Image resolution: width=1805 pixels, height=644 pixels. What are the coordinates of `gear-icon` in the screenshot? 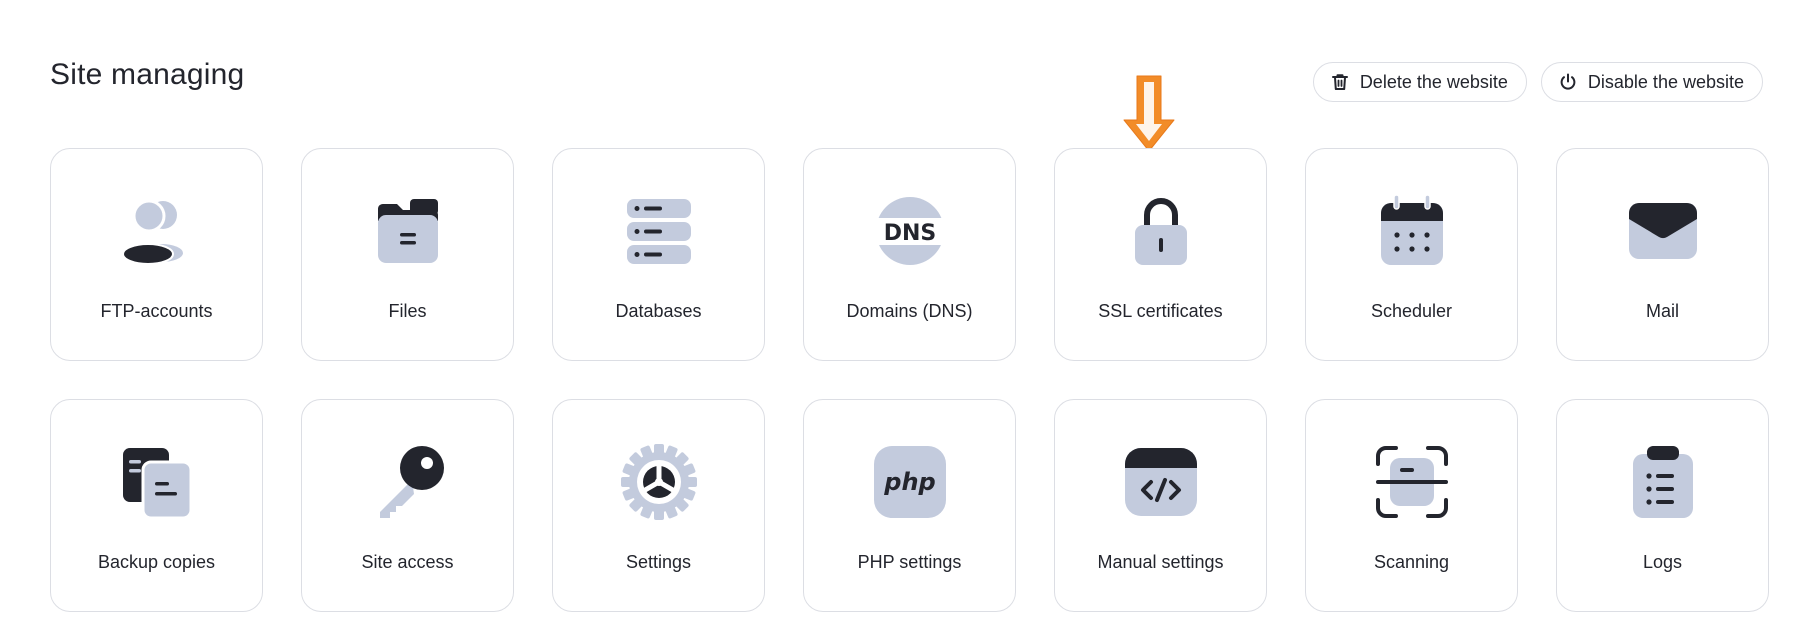 It's located at (658, 482).